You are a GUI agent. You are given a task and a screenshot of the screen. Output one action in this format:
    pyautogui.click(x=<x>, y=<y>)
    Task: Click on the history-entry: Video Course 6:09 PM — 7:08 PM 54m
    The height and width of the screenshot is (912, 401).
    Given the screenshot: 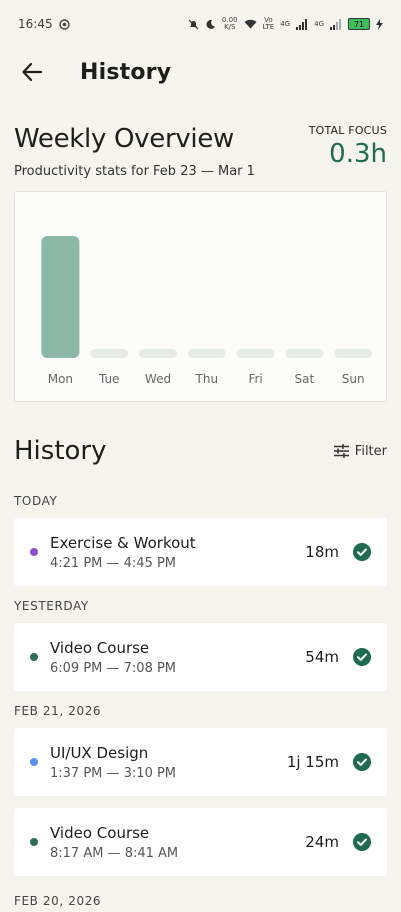 What is the action you would take?
    pyautogui.click(x=200, y=657)
    